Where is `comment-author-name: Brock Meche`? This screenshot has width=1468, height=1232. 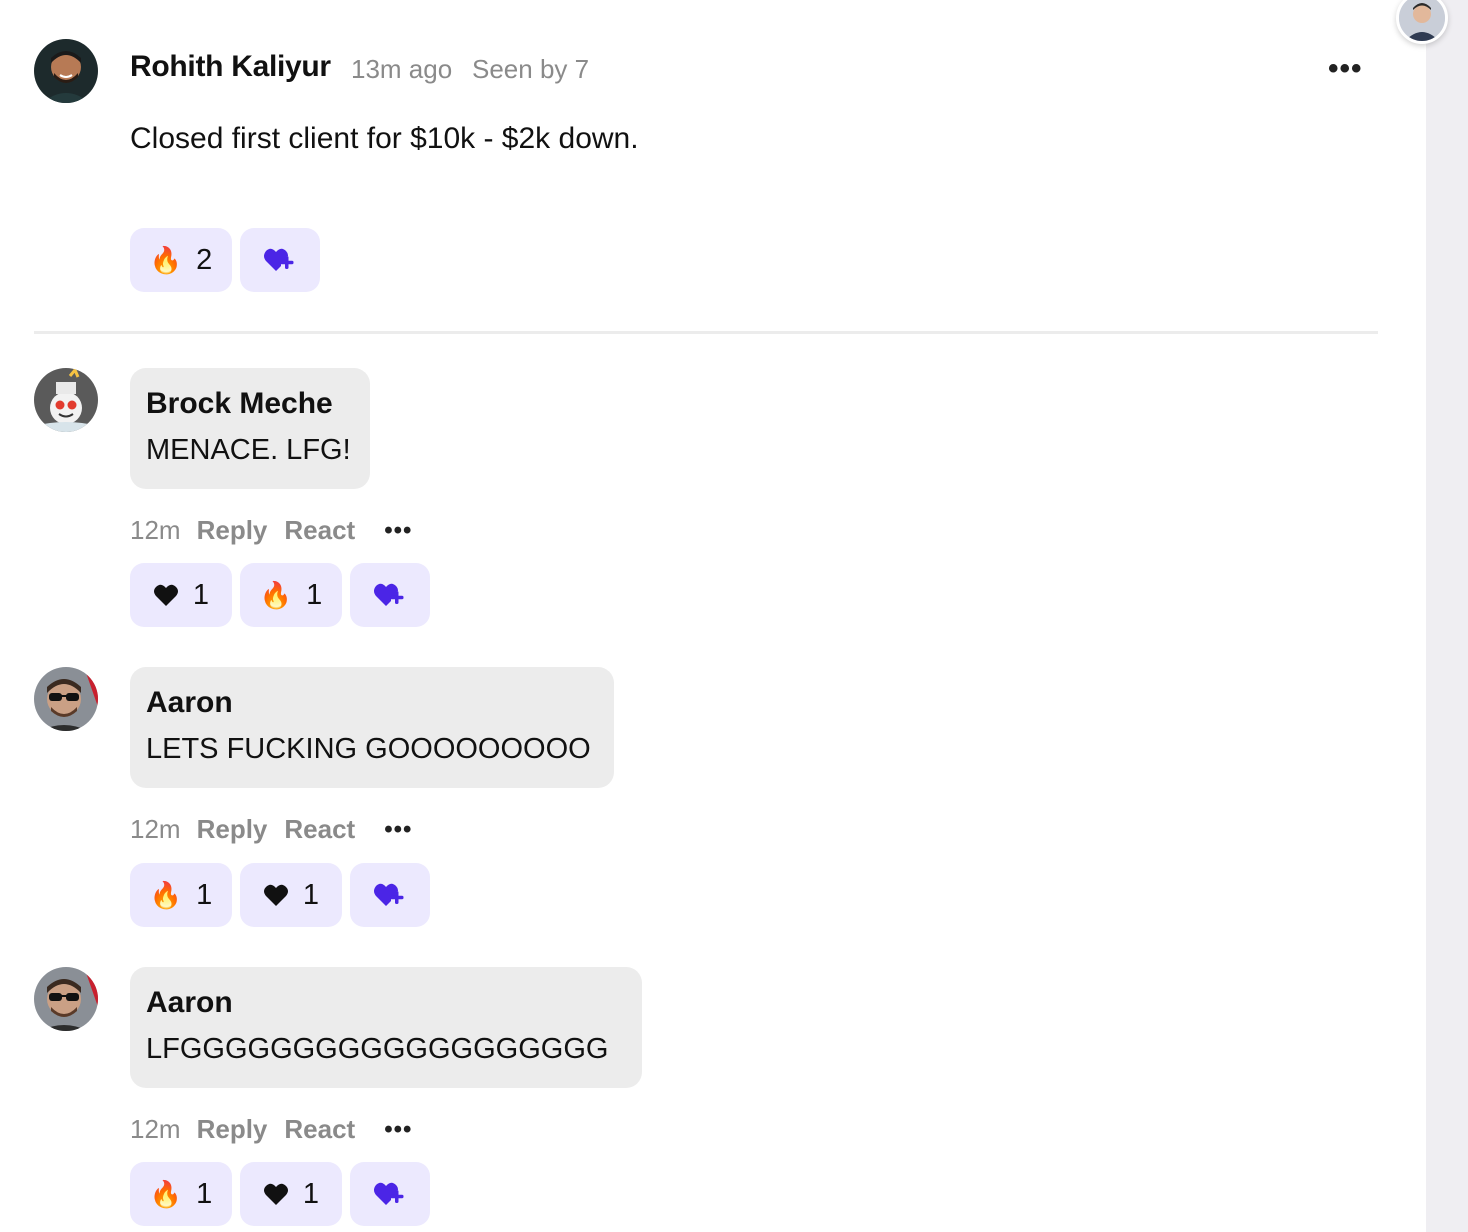 comment-author-name: Brock Meche is located at coordinates (250, 409).